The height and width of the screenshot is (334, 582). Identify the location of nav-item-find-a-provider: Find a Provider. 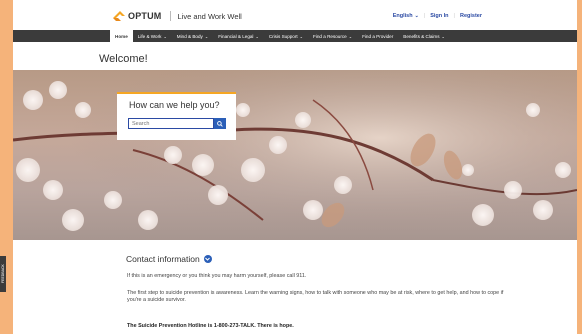
(377, 36).